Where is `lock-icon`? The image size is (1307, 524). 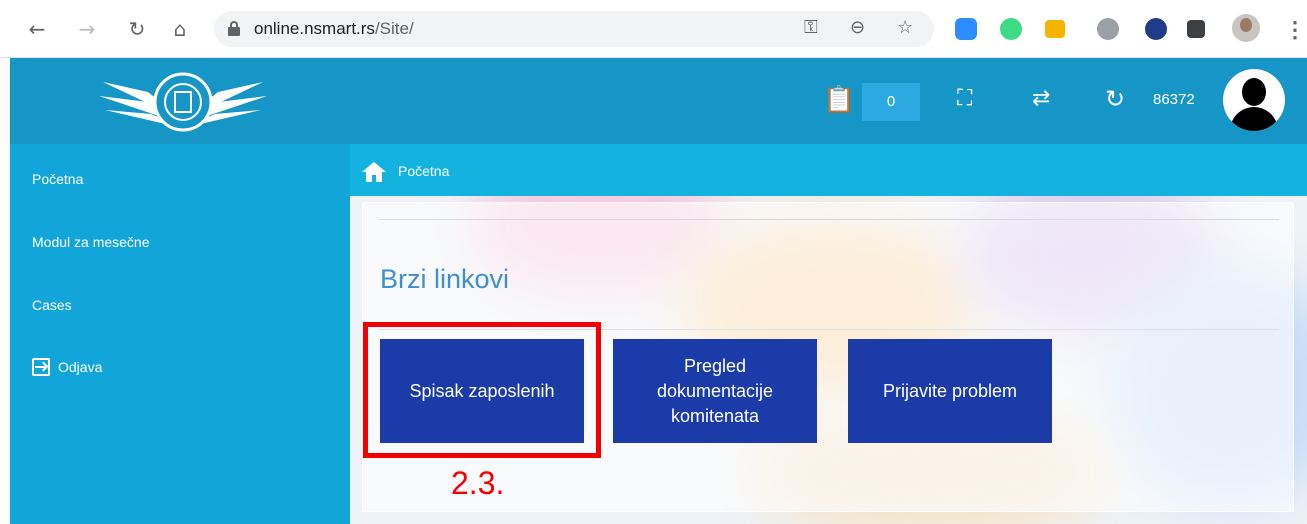 lock-icon is located at coordinates (234, 28).